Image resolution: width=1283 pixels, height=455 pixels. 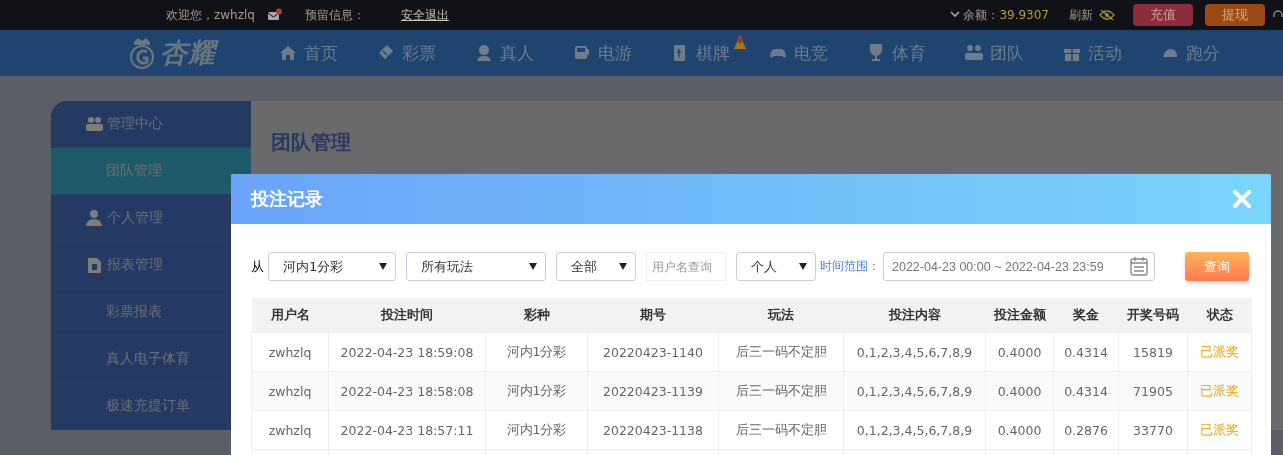 I want to click on search-button: 查询, so click(x=1217, y=266).